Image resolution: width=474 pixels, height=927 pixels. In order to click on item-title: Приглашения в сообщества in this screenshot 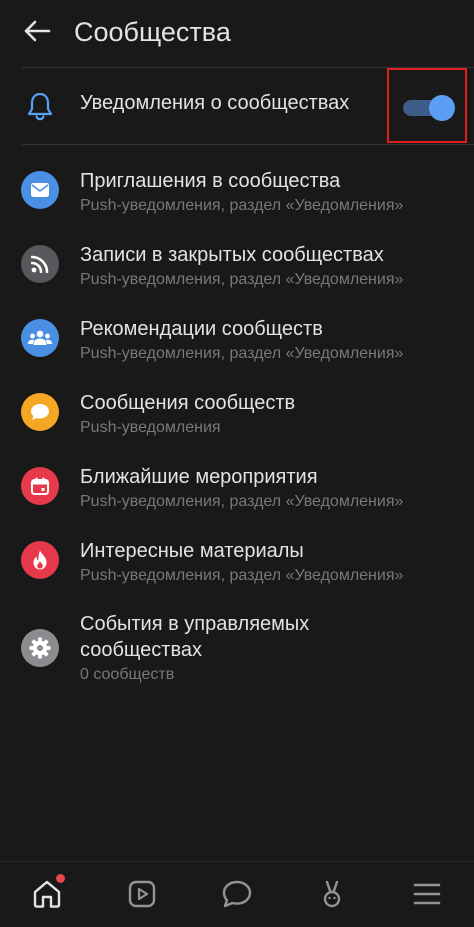, I will do `click(210, 181)`.